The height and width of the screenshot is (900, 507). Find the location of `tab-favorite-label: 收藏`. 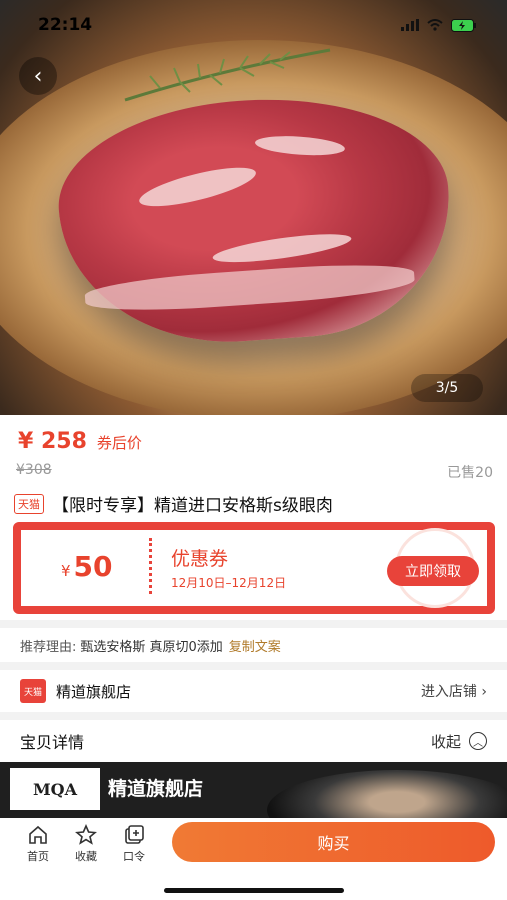

tab-favorite-label: 收藏 is located at coordinates (86, 856).